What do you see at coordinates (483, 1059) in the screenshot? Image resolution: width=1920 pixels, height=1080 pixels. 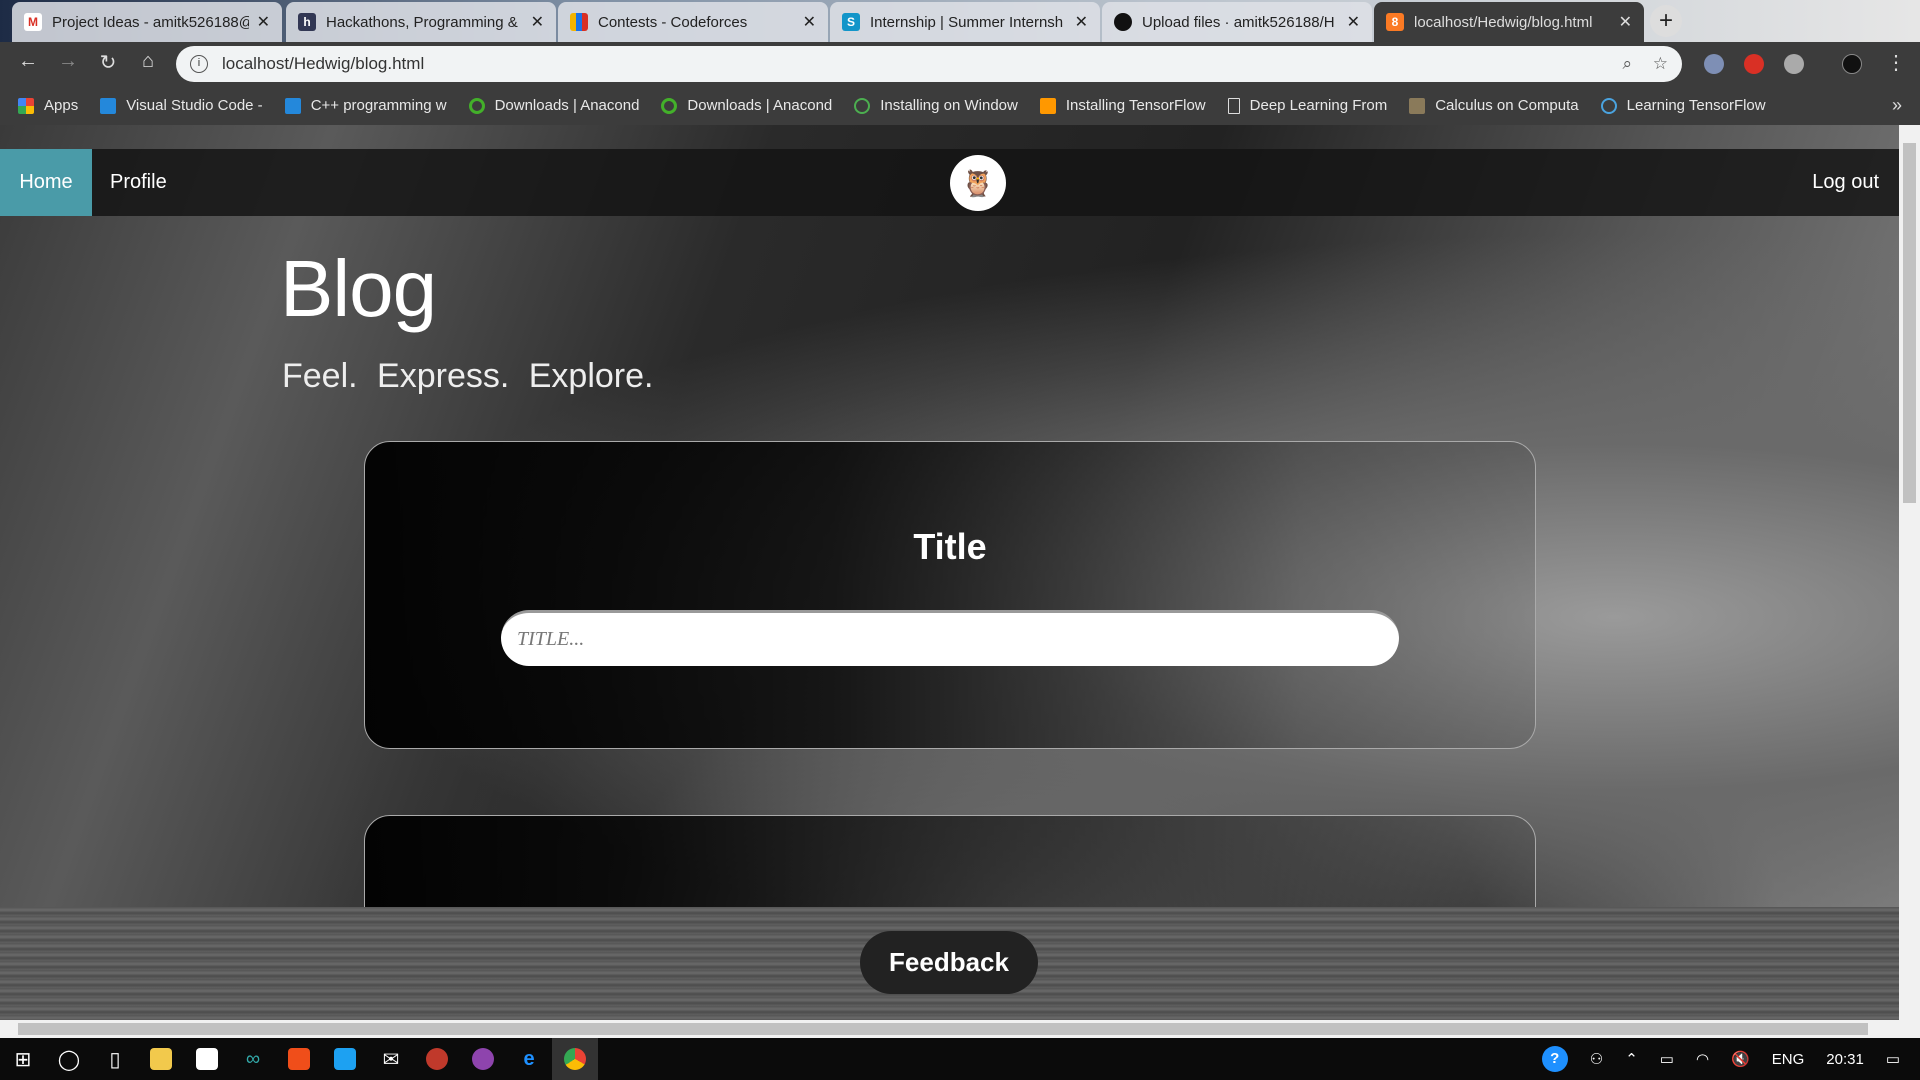 I see `app-icon` at bounding box center [483, 1059].